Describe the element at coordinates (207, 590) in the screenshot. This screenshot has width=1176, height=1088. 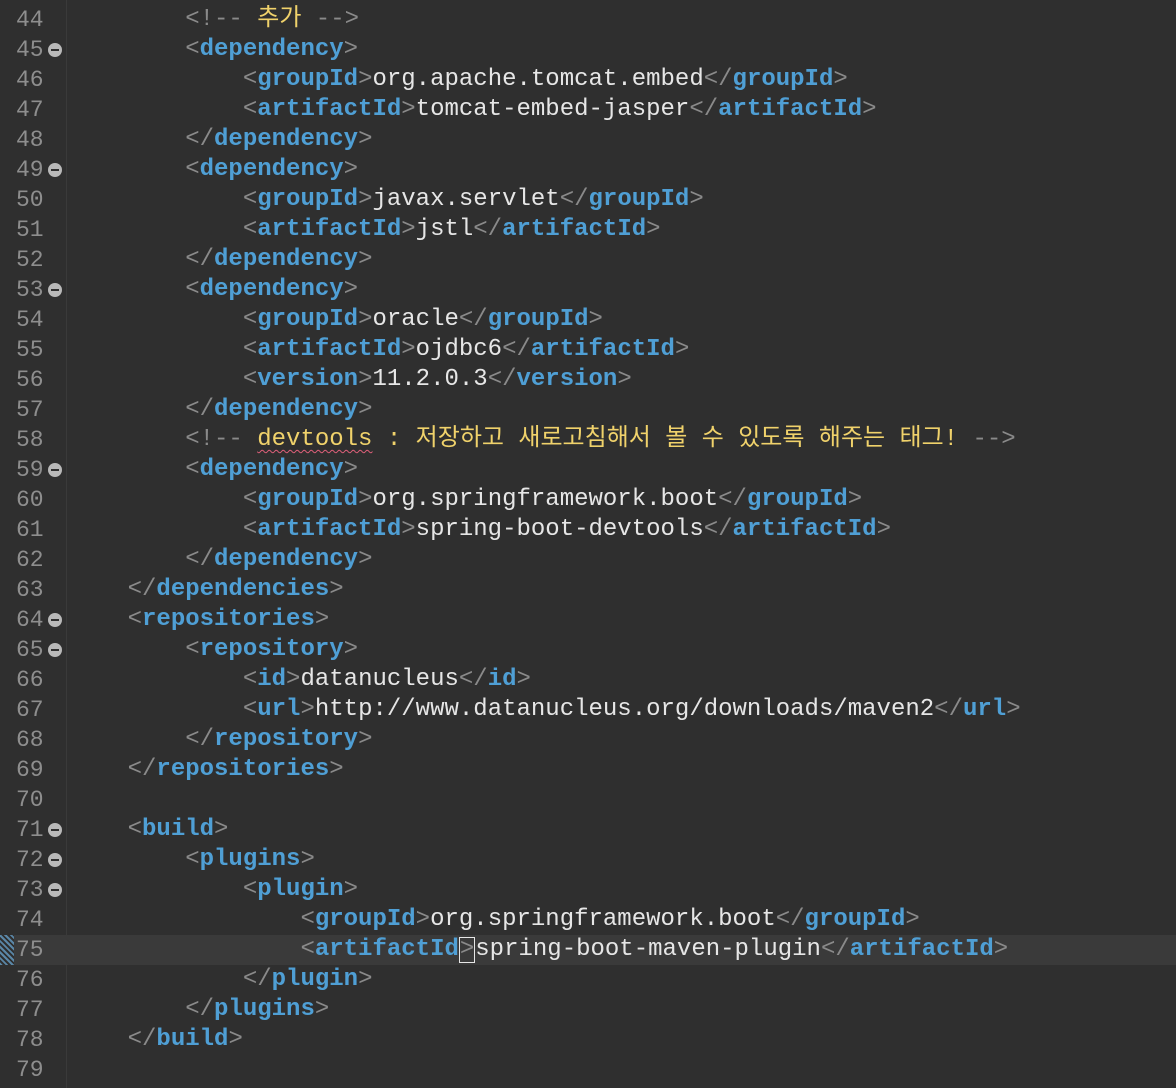
I see `code-text: </dependencies>` at that location.